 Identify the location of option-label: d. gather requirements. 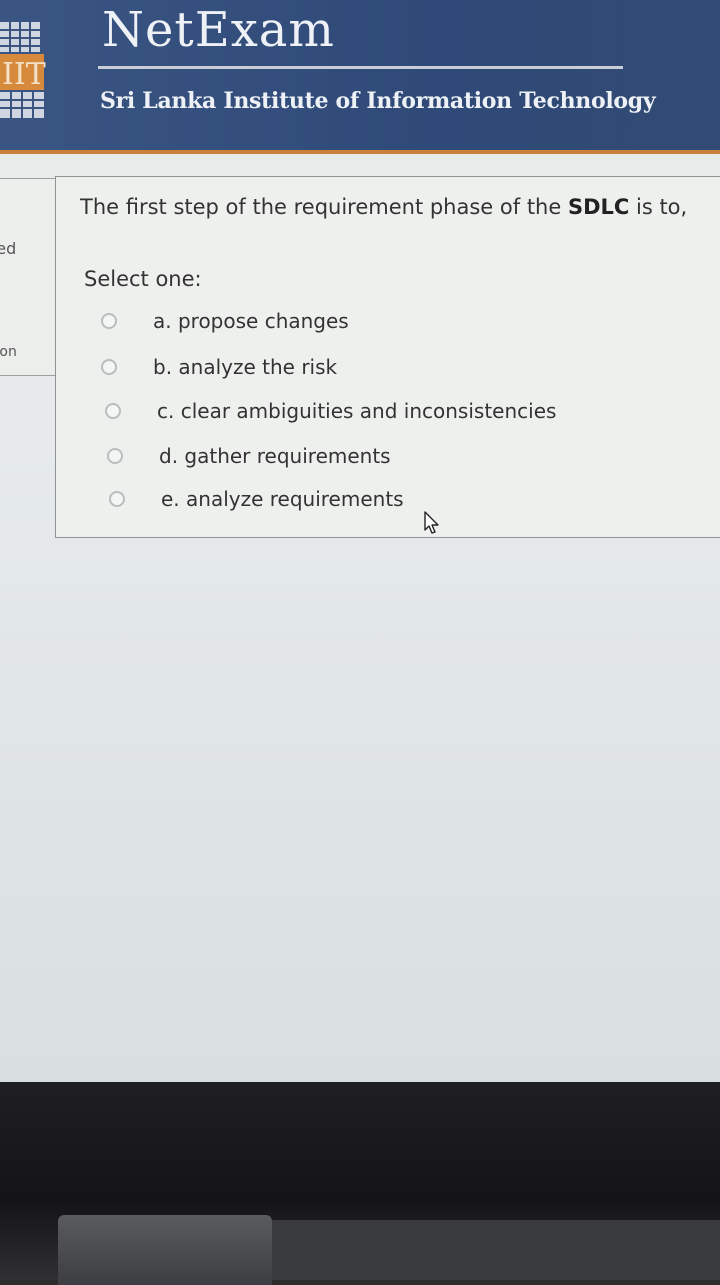
(275, 456).